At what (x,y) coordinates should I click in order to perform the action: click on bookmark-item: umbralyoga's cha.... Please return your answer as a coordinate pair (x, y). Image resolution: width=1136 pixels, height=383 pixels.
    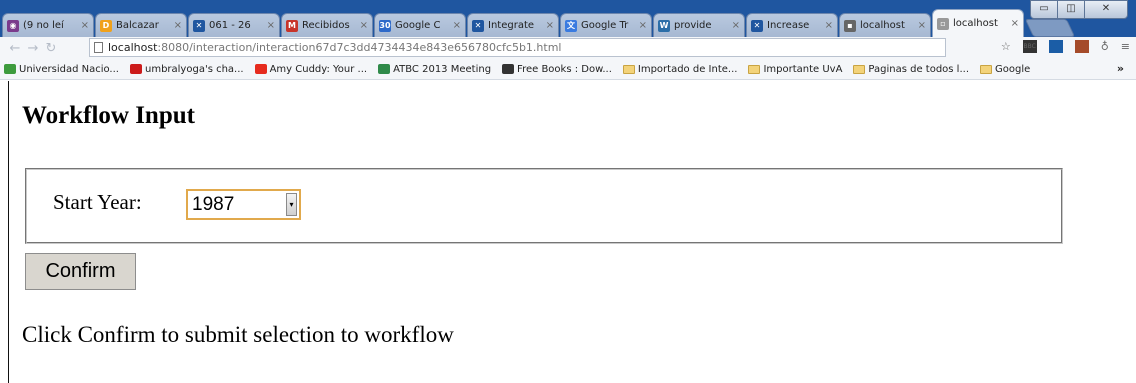
    Looking at the image, I should click on (186, 69).